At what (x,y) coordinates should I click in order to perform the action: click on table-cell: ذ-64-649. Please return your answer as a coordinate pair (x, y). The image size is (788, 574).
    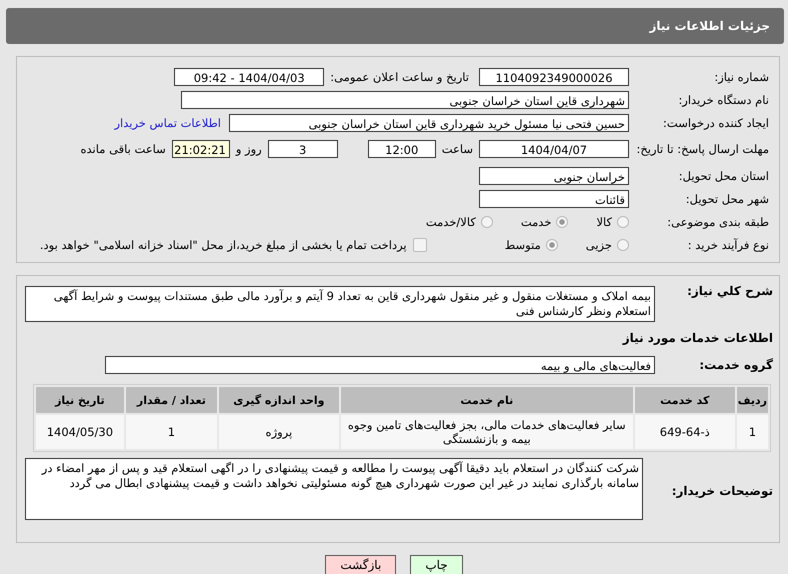
    Looking at the image, I should click on (684, 432).